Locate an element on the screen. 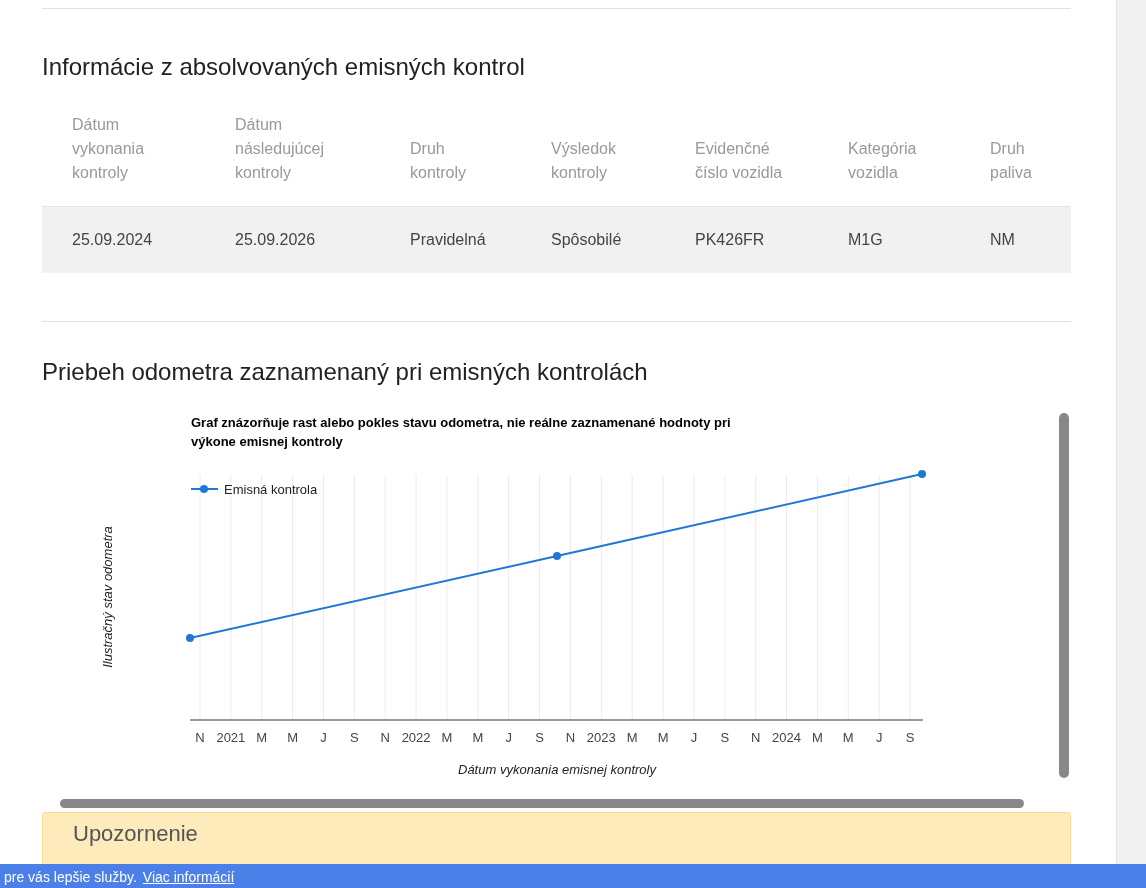  table-cell-text: PK426FR is located at coordinates (730, 239).